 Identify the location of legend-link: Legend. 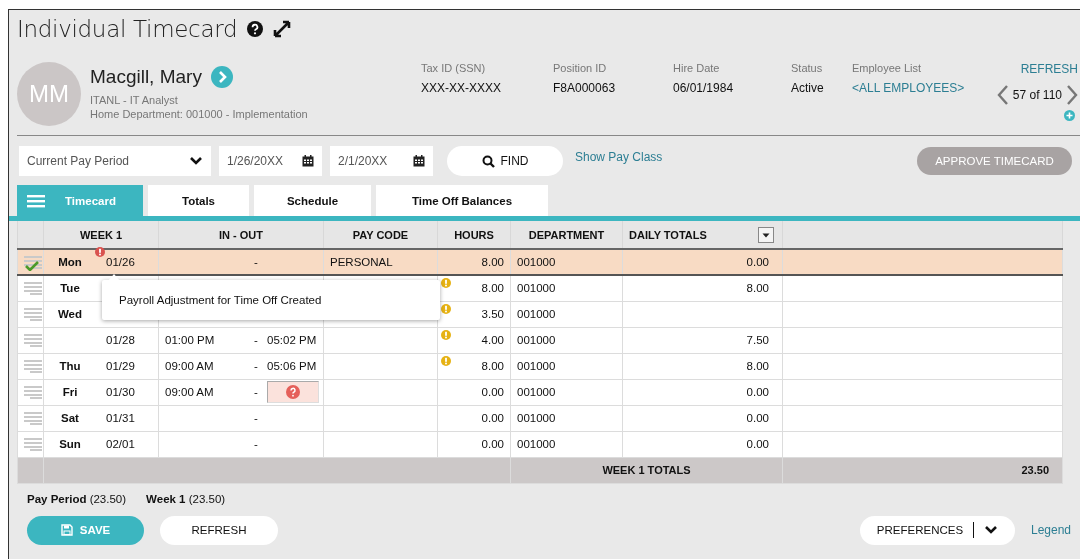
(1050, 530).